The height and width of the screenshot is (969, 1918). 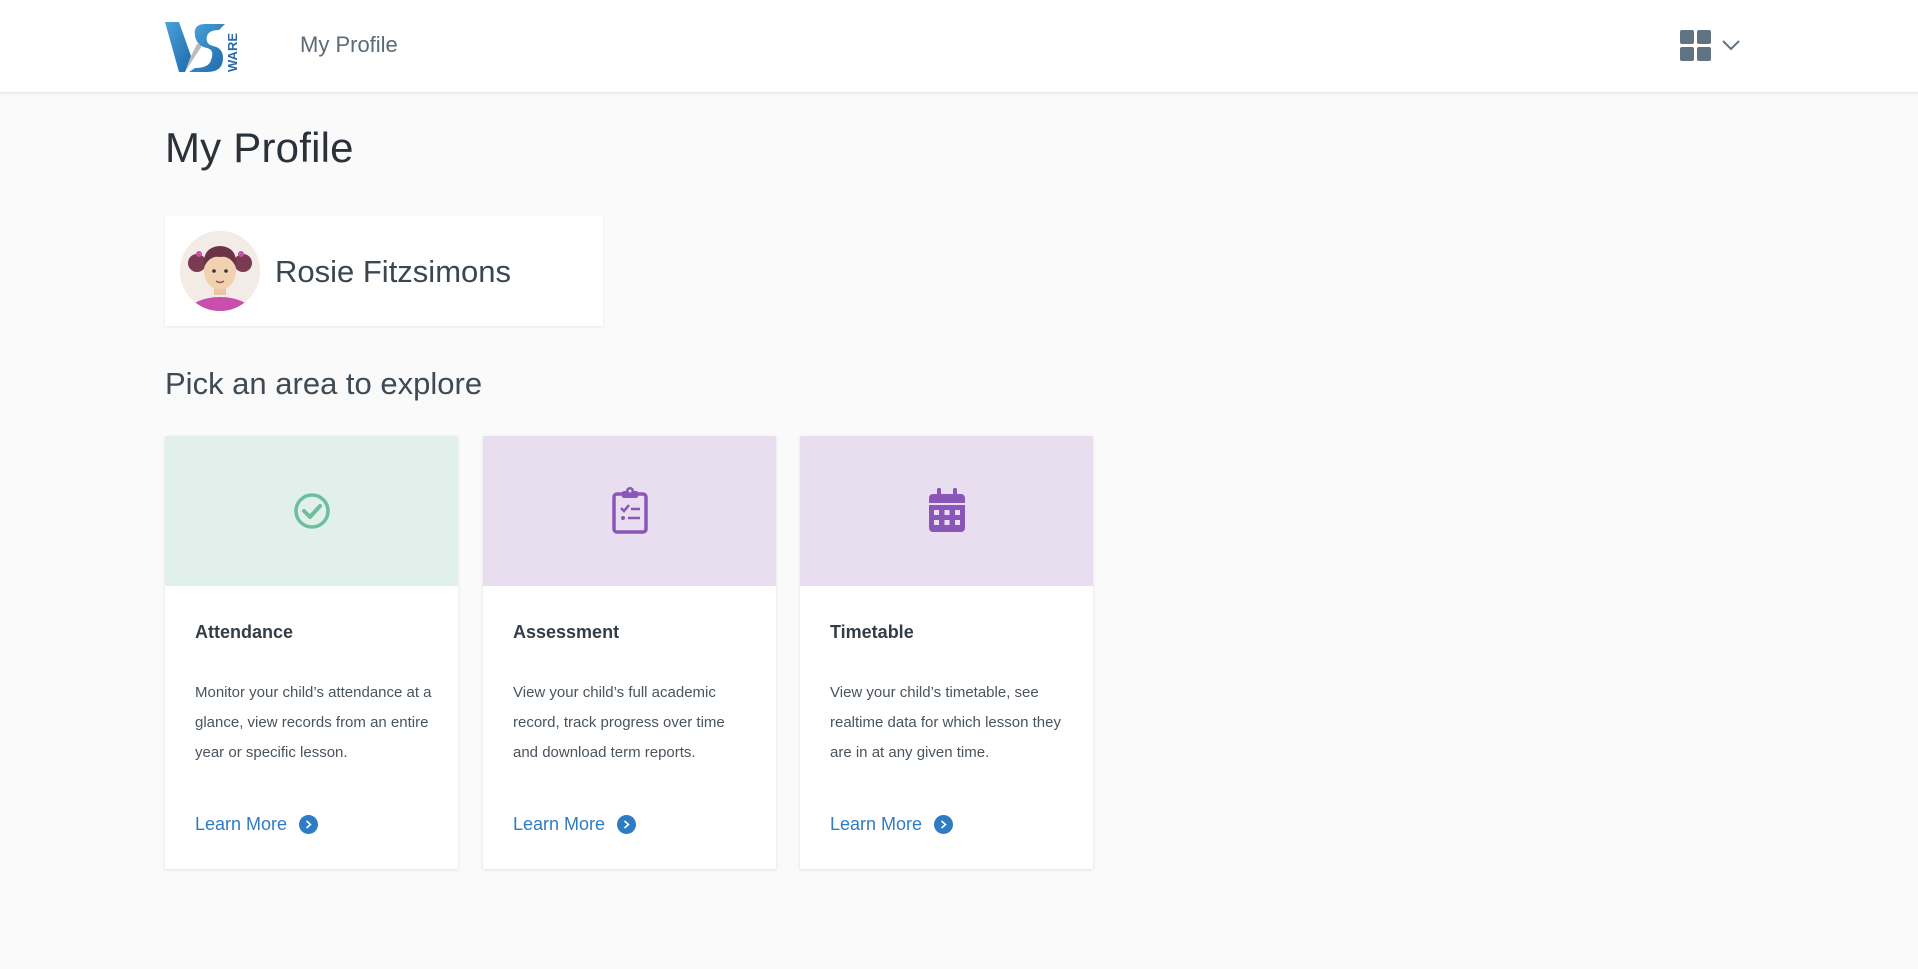 What do you see at coordinates (324, 383) in the screenshot?
I see `section-title: Pick an area to explore` at bounding box center [324, 383].